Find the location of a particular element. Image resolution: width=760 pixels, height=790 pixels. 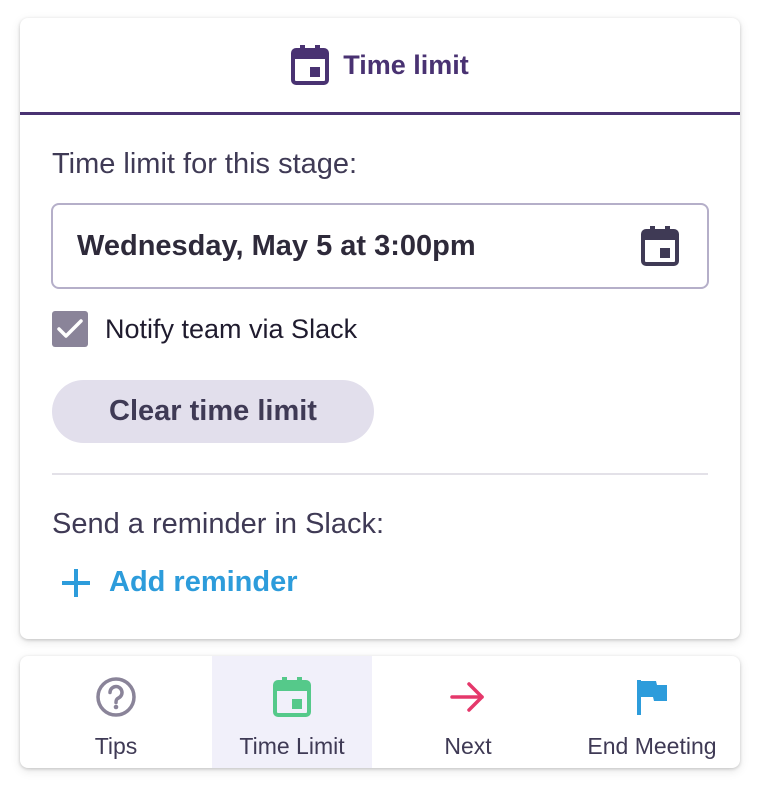

plus-icon is located at coordinates (76, 583).